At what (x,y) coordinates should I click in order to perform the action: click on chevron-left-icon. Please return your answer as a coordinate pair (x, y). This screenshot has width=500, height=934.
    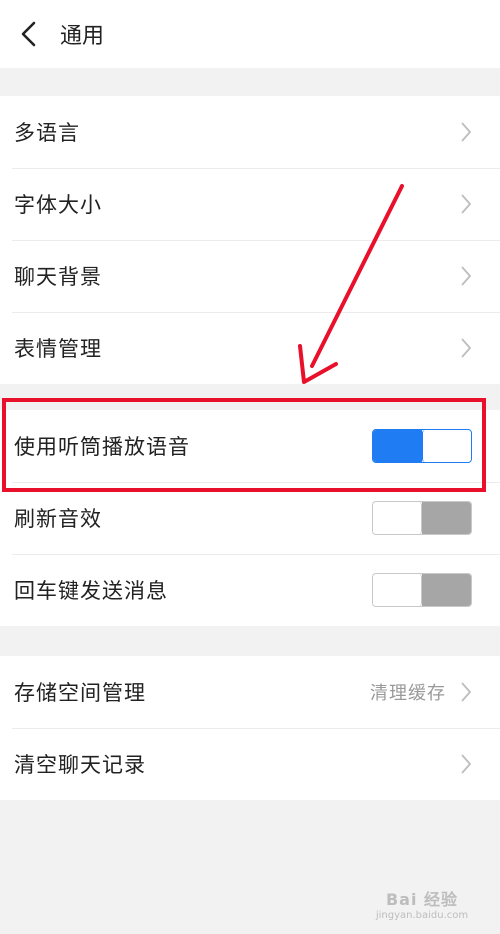
    Looking at the image, I should click on (28, 34).